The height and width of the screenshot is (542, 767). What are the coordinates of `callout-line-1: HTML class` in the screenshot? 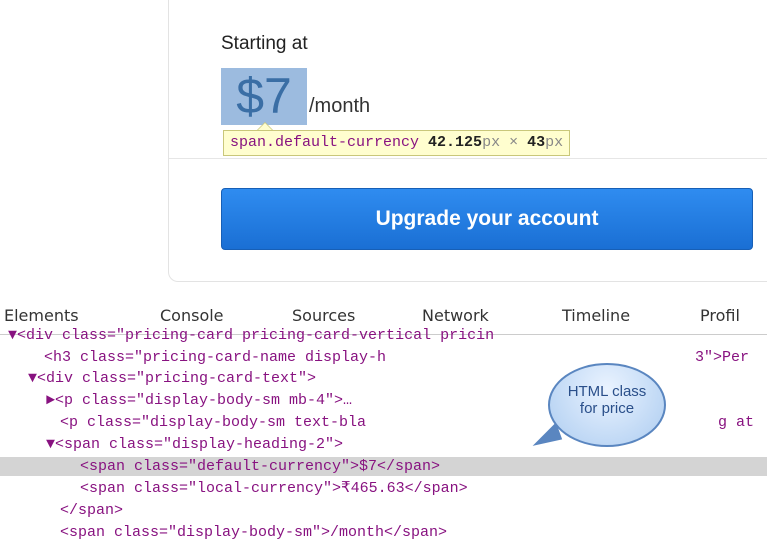 It's located at (607, 391).